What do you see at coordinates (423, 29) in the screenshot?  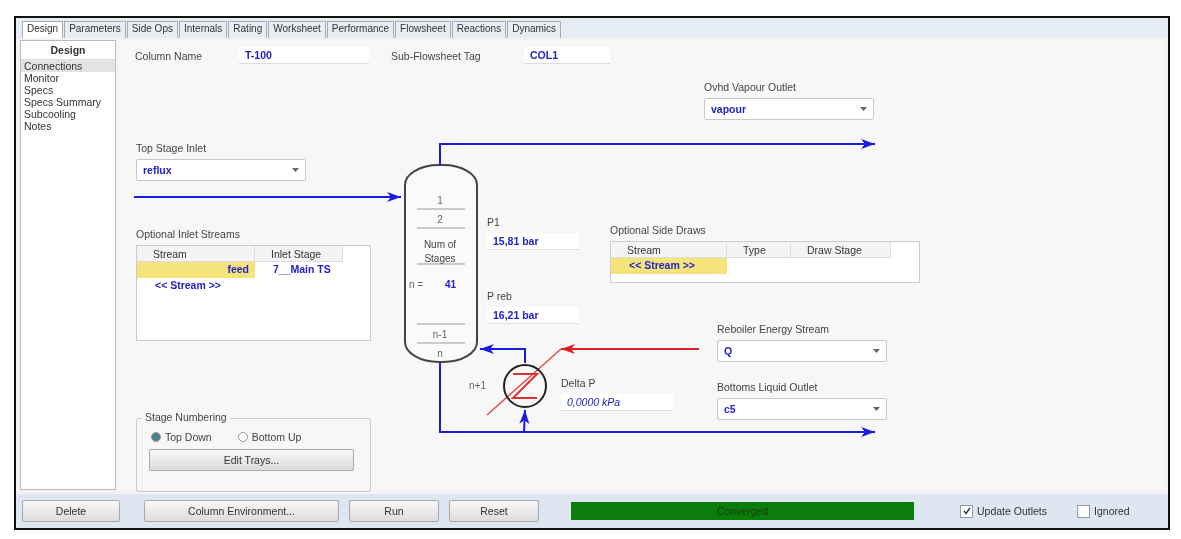 I see `tab: Flowsheet` at bounding box center [423, 29].